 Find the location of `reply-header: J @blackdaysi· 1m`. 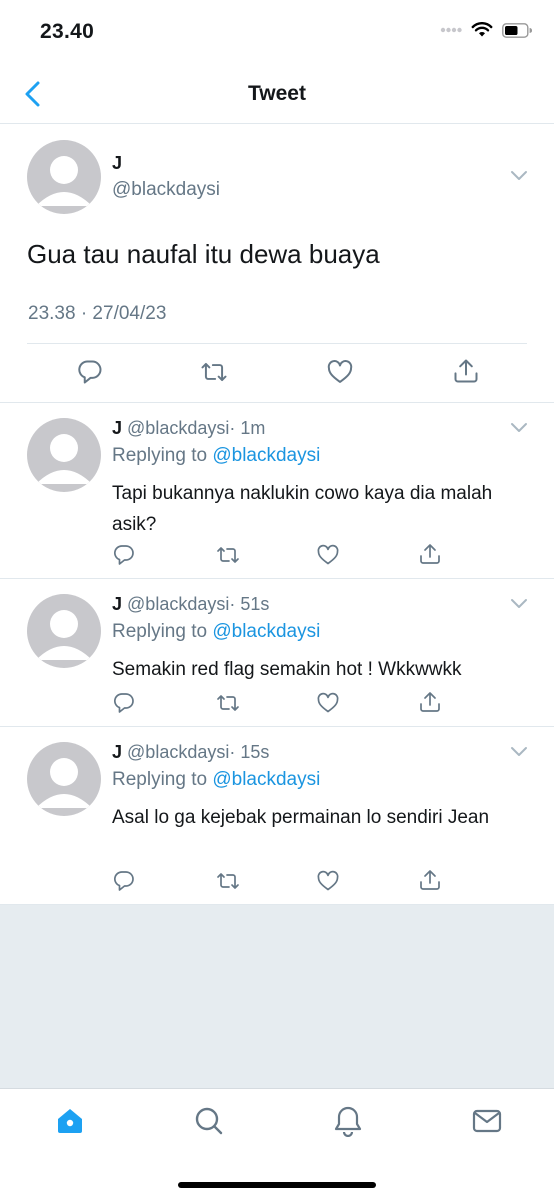

reply-header: J @blackdaysi· 1m is located at coordinates (188, 428).